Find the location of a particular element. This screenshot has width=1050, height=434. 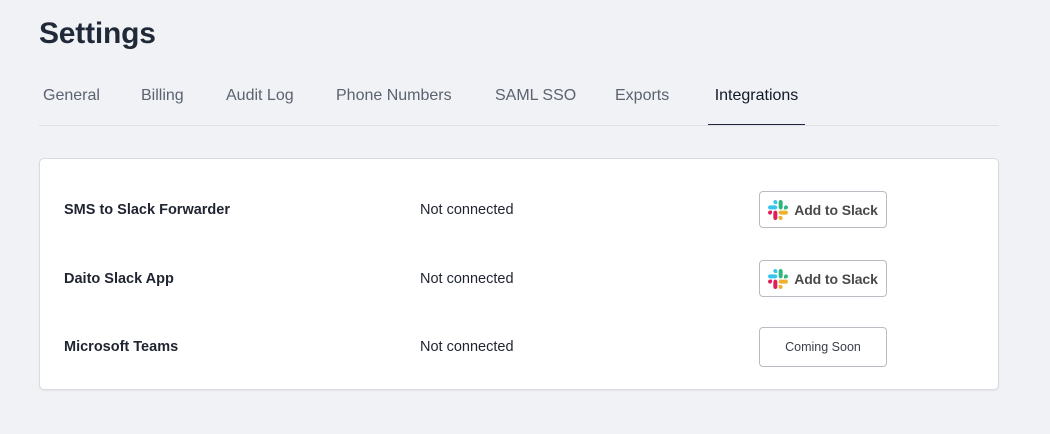

tab-phone-numbers: Phone Numbers is located at coordinates (396, 100).